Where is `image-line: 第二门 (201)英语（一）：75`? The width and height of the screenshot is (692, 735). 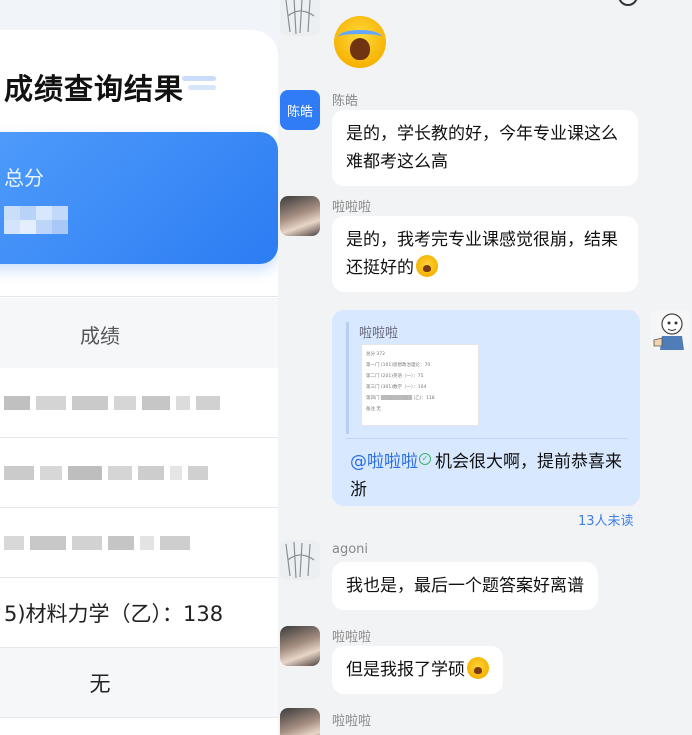 image-line: 第二门 (201)英语（一）：75 is located at coordinates (395, 376).